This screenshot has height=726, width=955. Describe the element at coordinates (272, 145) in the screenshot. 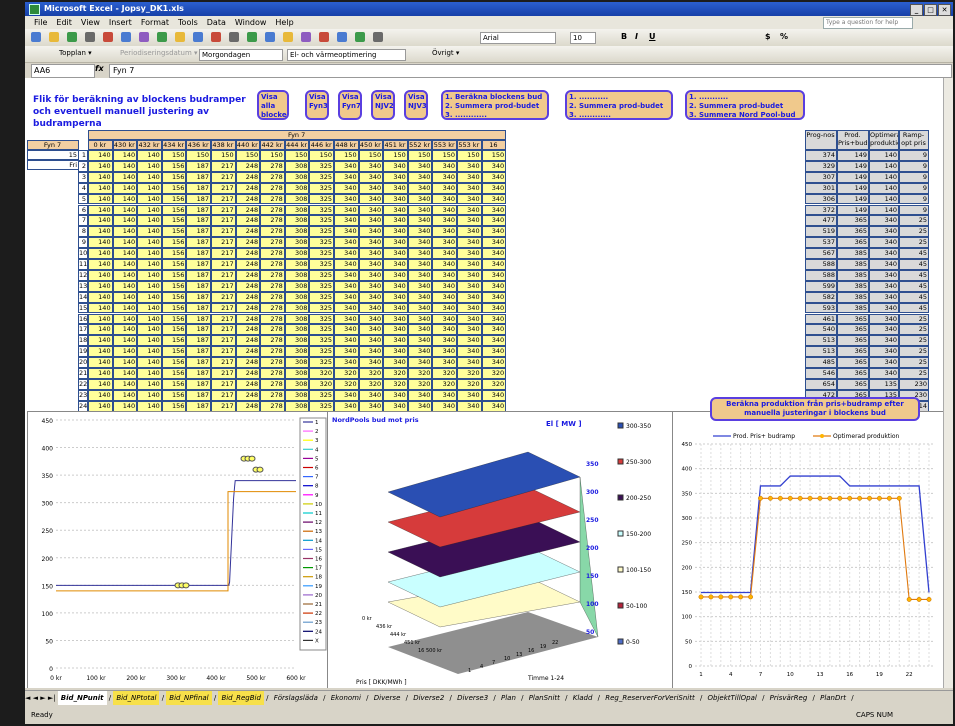

I see `price-header-7: 442 kr` at that location.